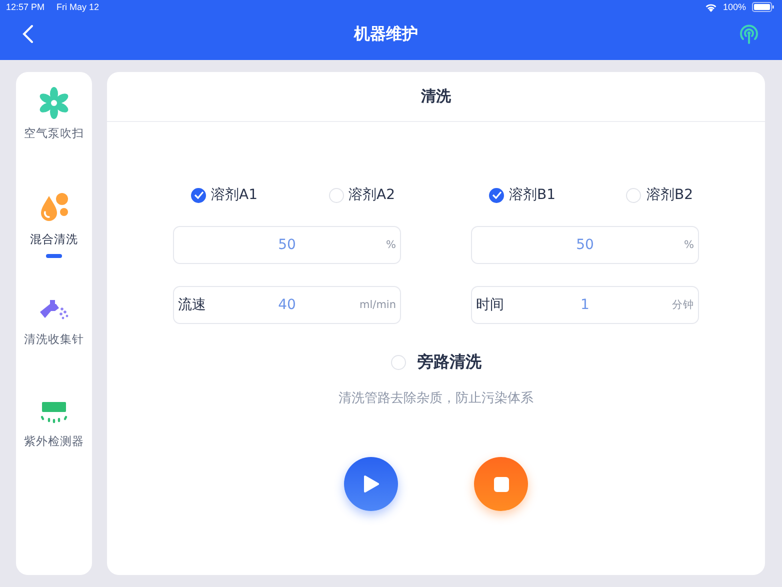 The image size is (782, 587). What do you see at coordinates (54, 256) in the screenshot?
I see `selected-indicator` at bounding box center [54, 256].